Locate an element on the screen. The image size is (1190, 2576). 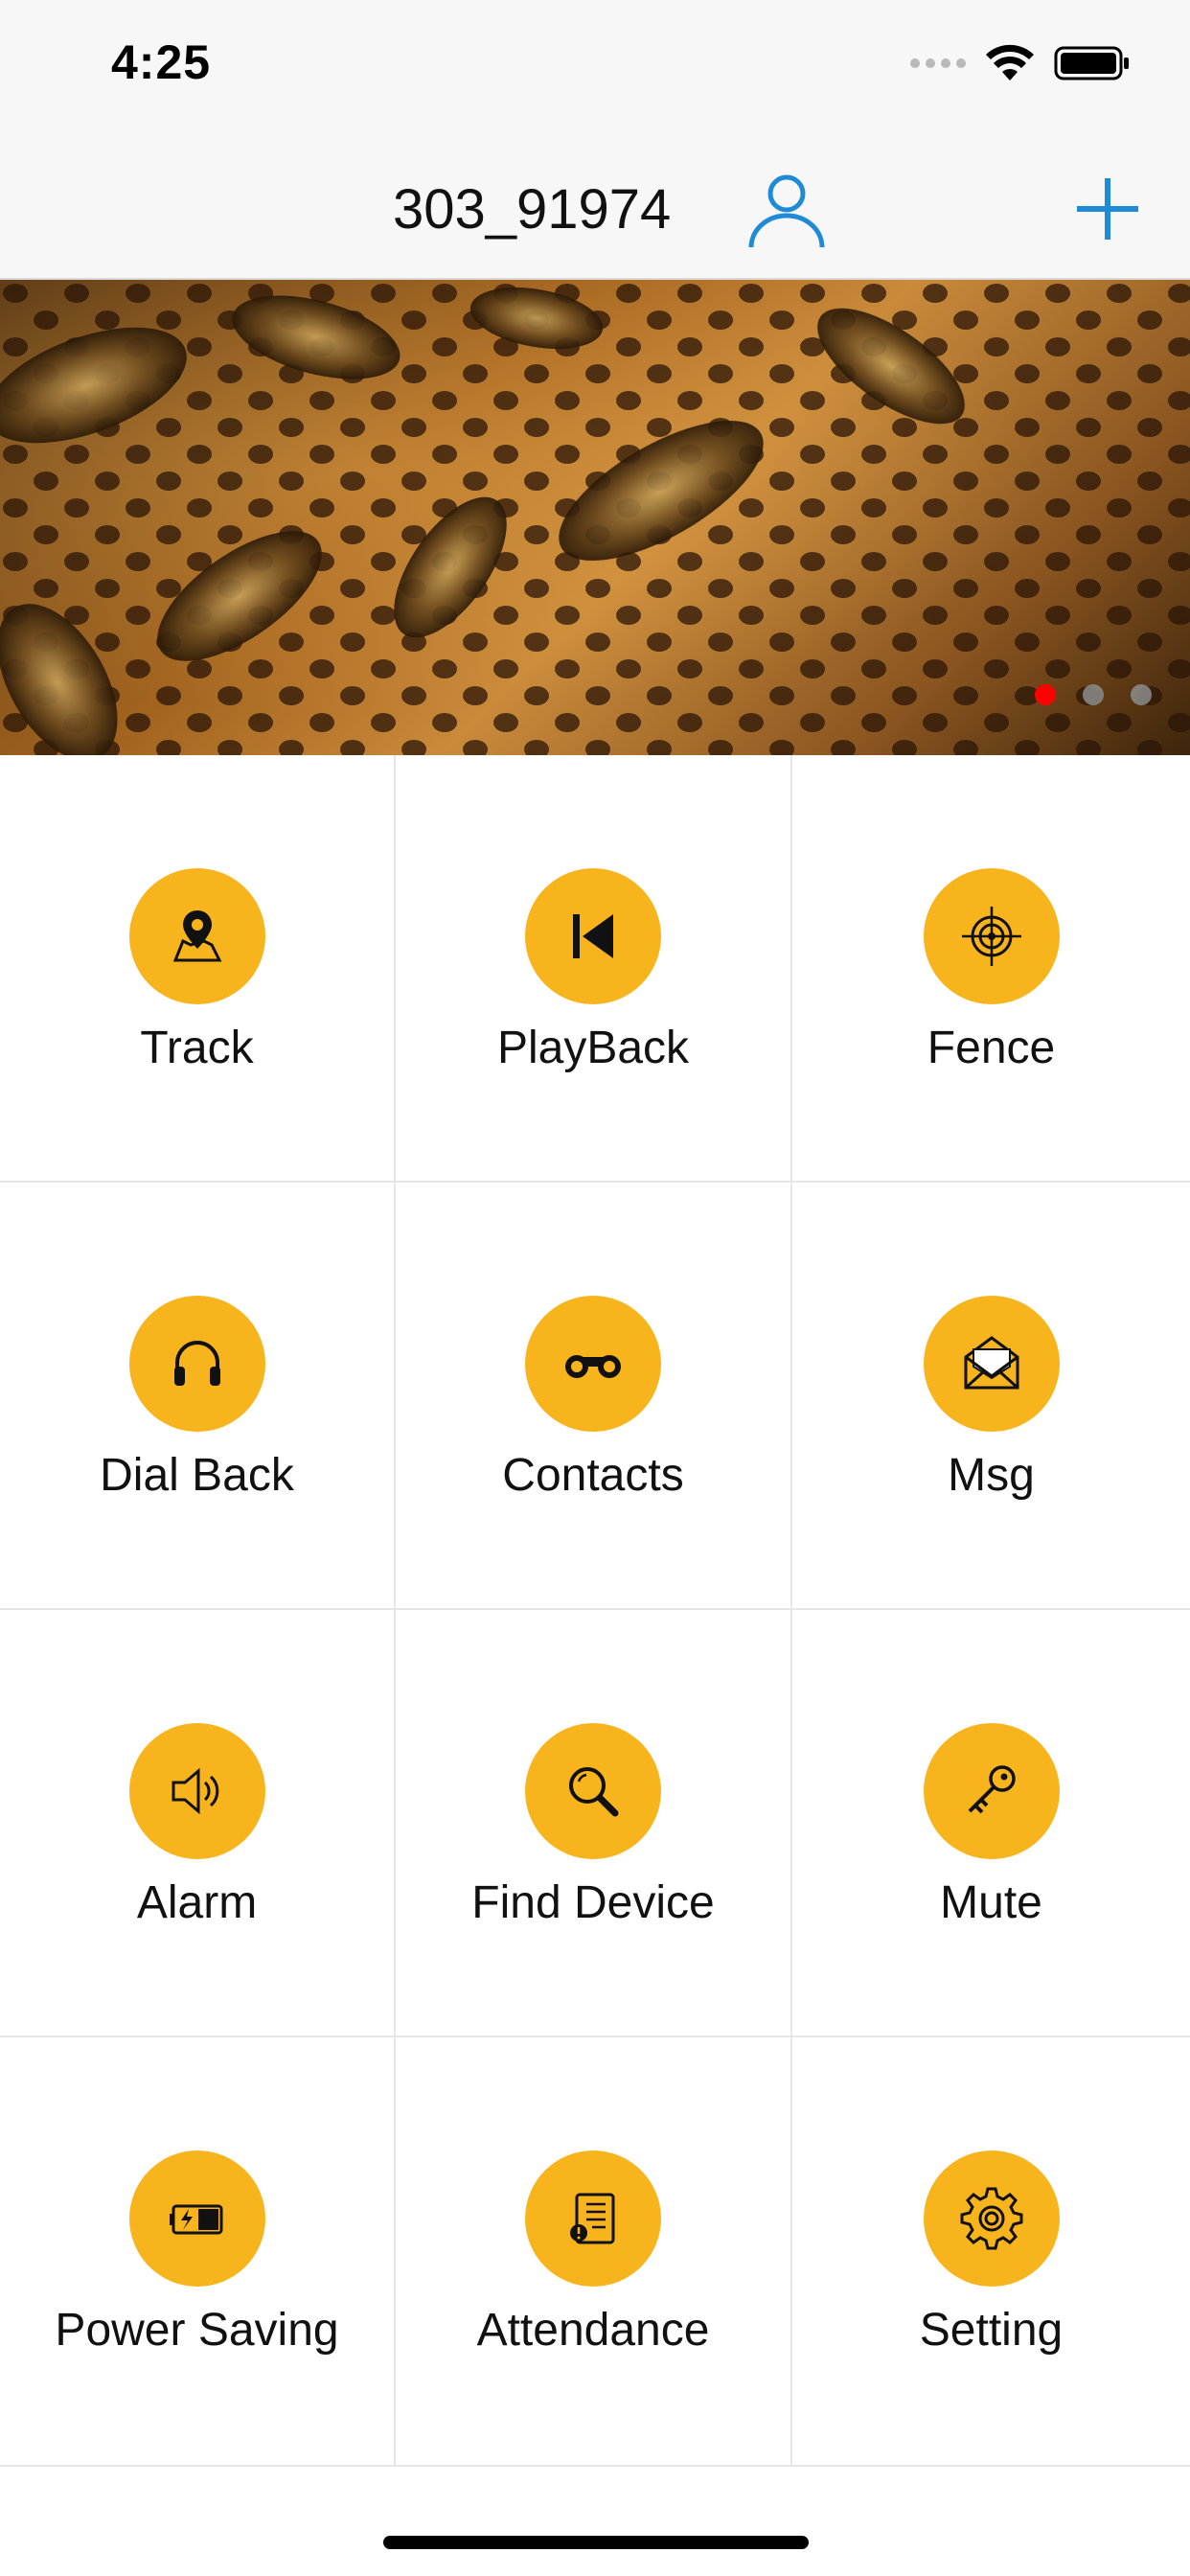
battery-icon is located at coordinates (195, 2219).